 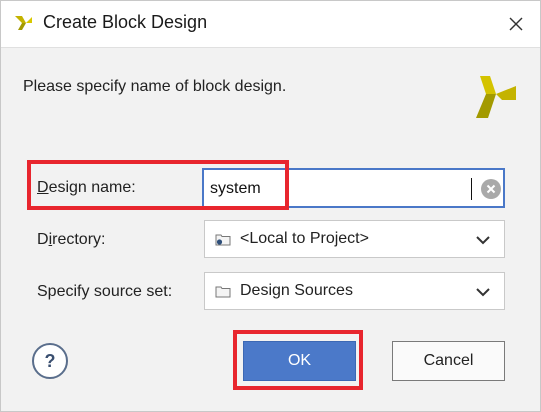 I want to click on close-button, so click(x=516, y=24).